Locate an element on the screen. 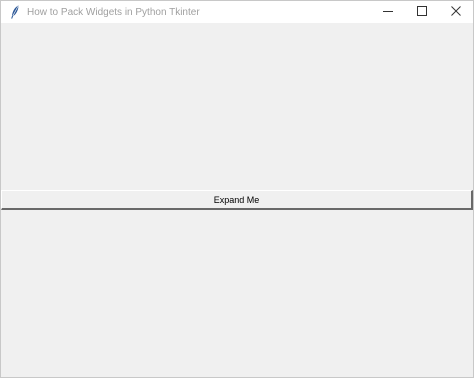 This screenshot has width=474, height=378. feather-icon is located at coordinates (15, 12).